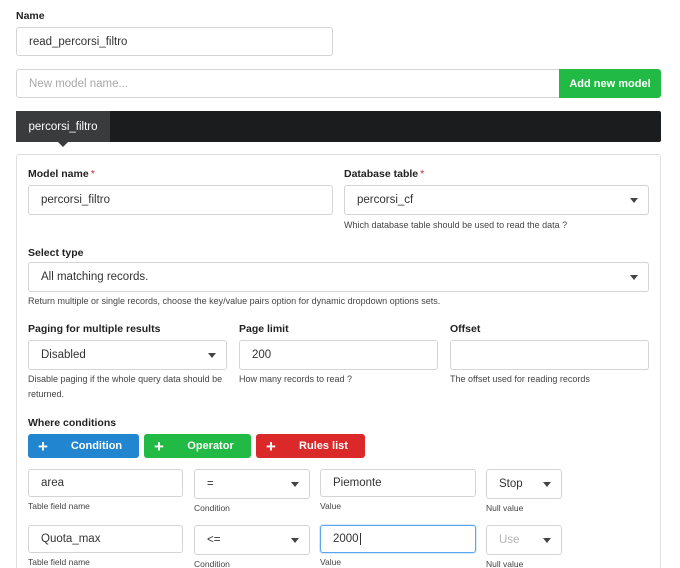  What do you see at coordinates (180, 200) in the screenshot?
I see `model-name-input: percorsi_filtro` at bounding box center [180, 200].